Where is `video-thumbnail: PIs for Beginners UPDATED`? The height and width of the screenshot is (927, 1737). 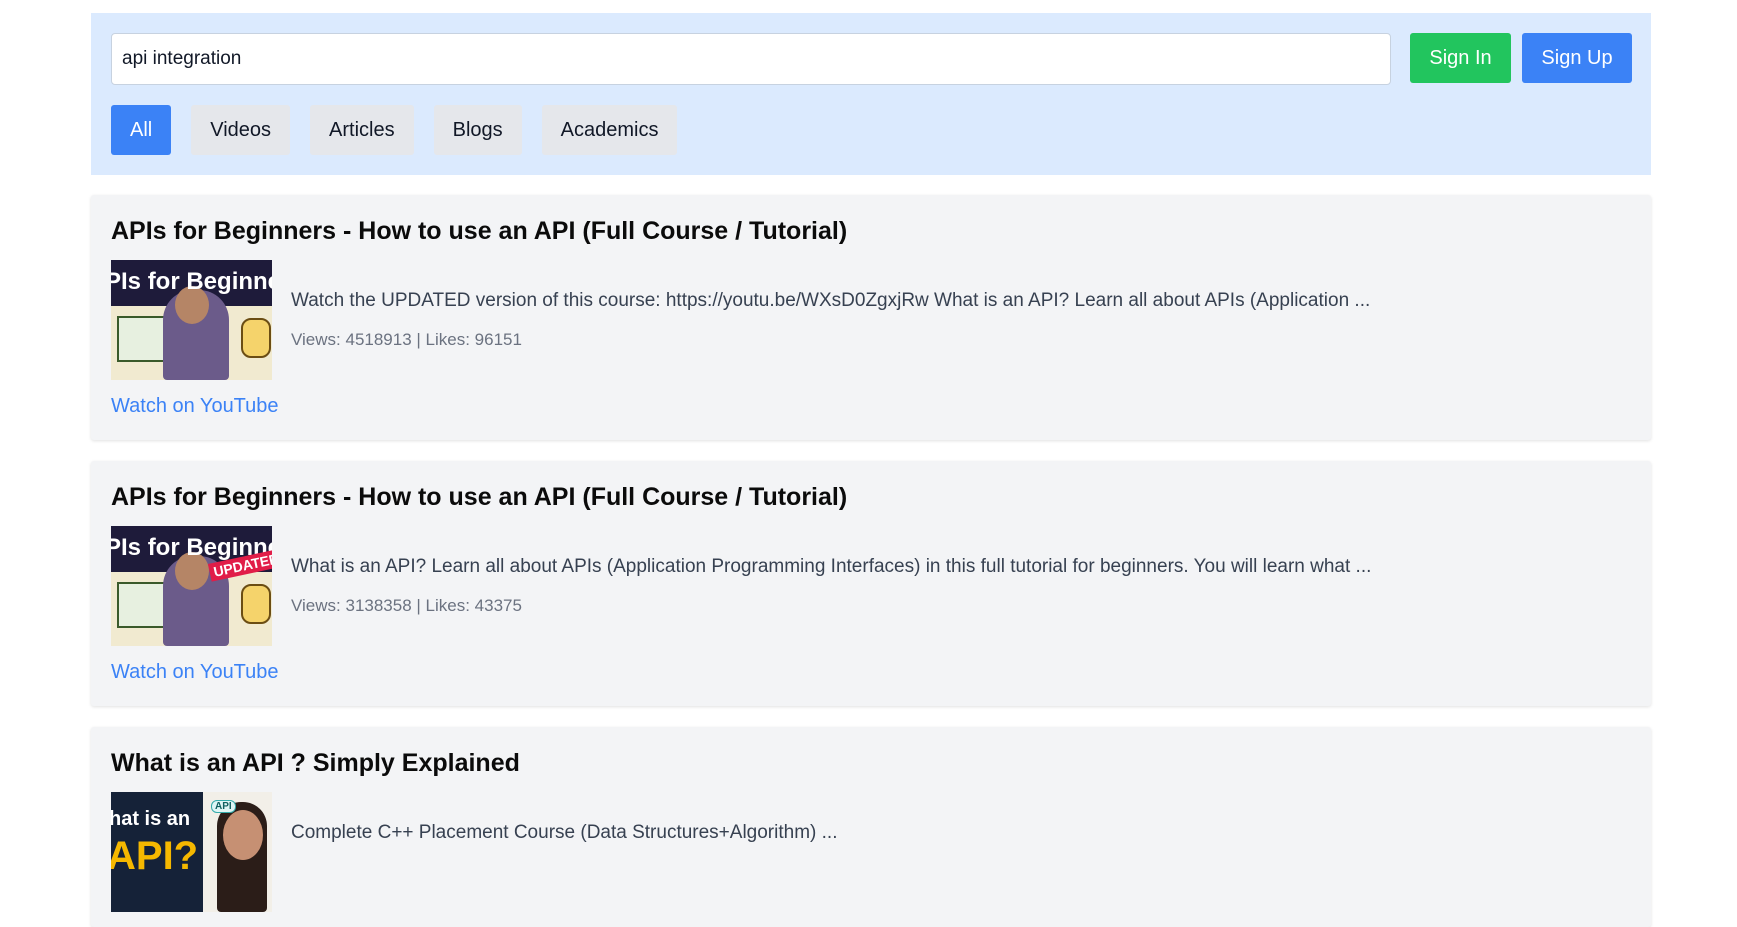 video-thumbnail: PIs for Beginners UPDATED is located at coordinates (191, 586).